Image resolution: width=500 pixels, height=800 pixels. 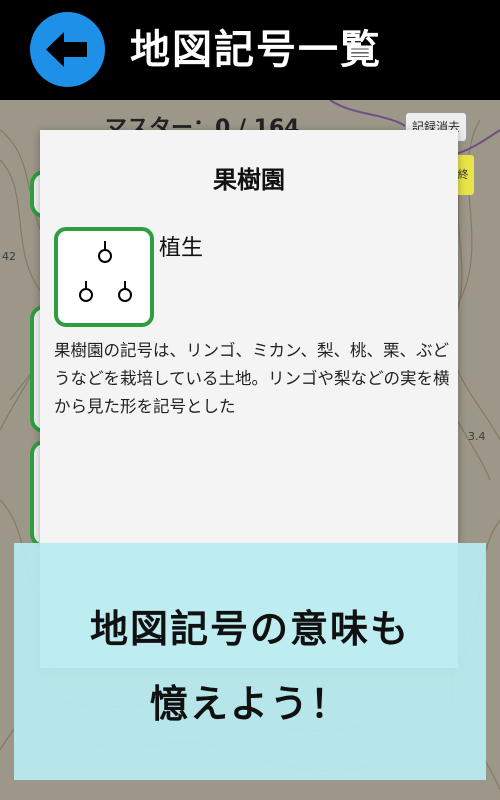 I want to click on symbol-frame, so click(x=104, y=277).